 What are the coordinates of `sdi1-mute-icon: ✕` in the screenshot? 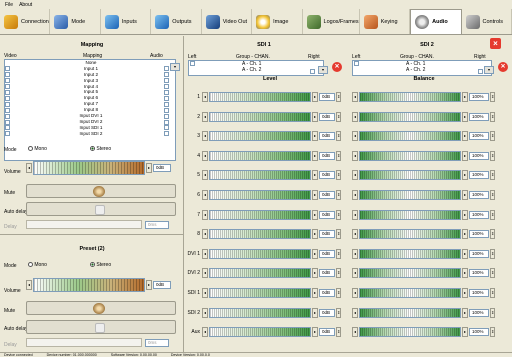 It's located at (337, 67).